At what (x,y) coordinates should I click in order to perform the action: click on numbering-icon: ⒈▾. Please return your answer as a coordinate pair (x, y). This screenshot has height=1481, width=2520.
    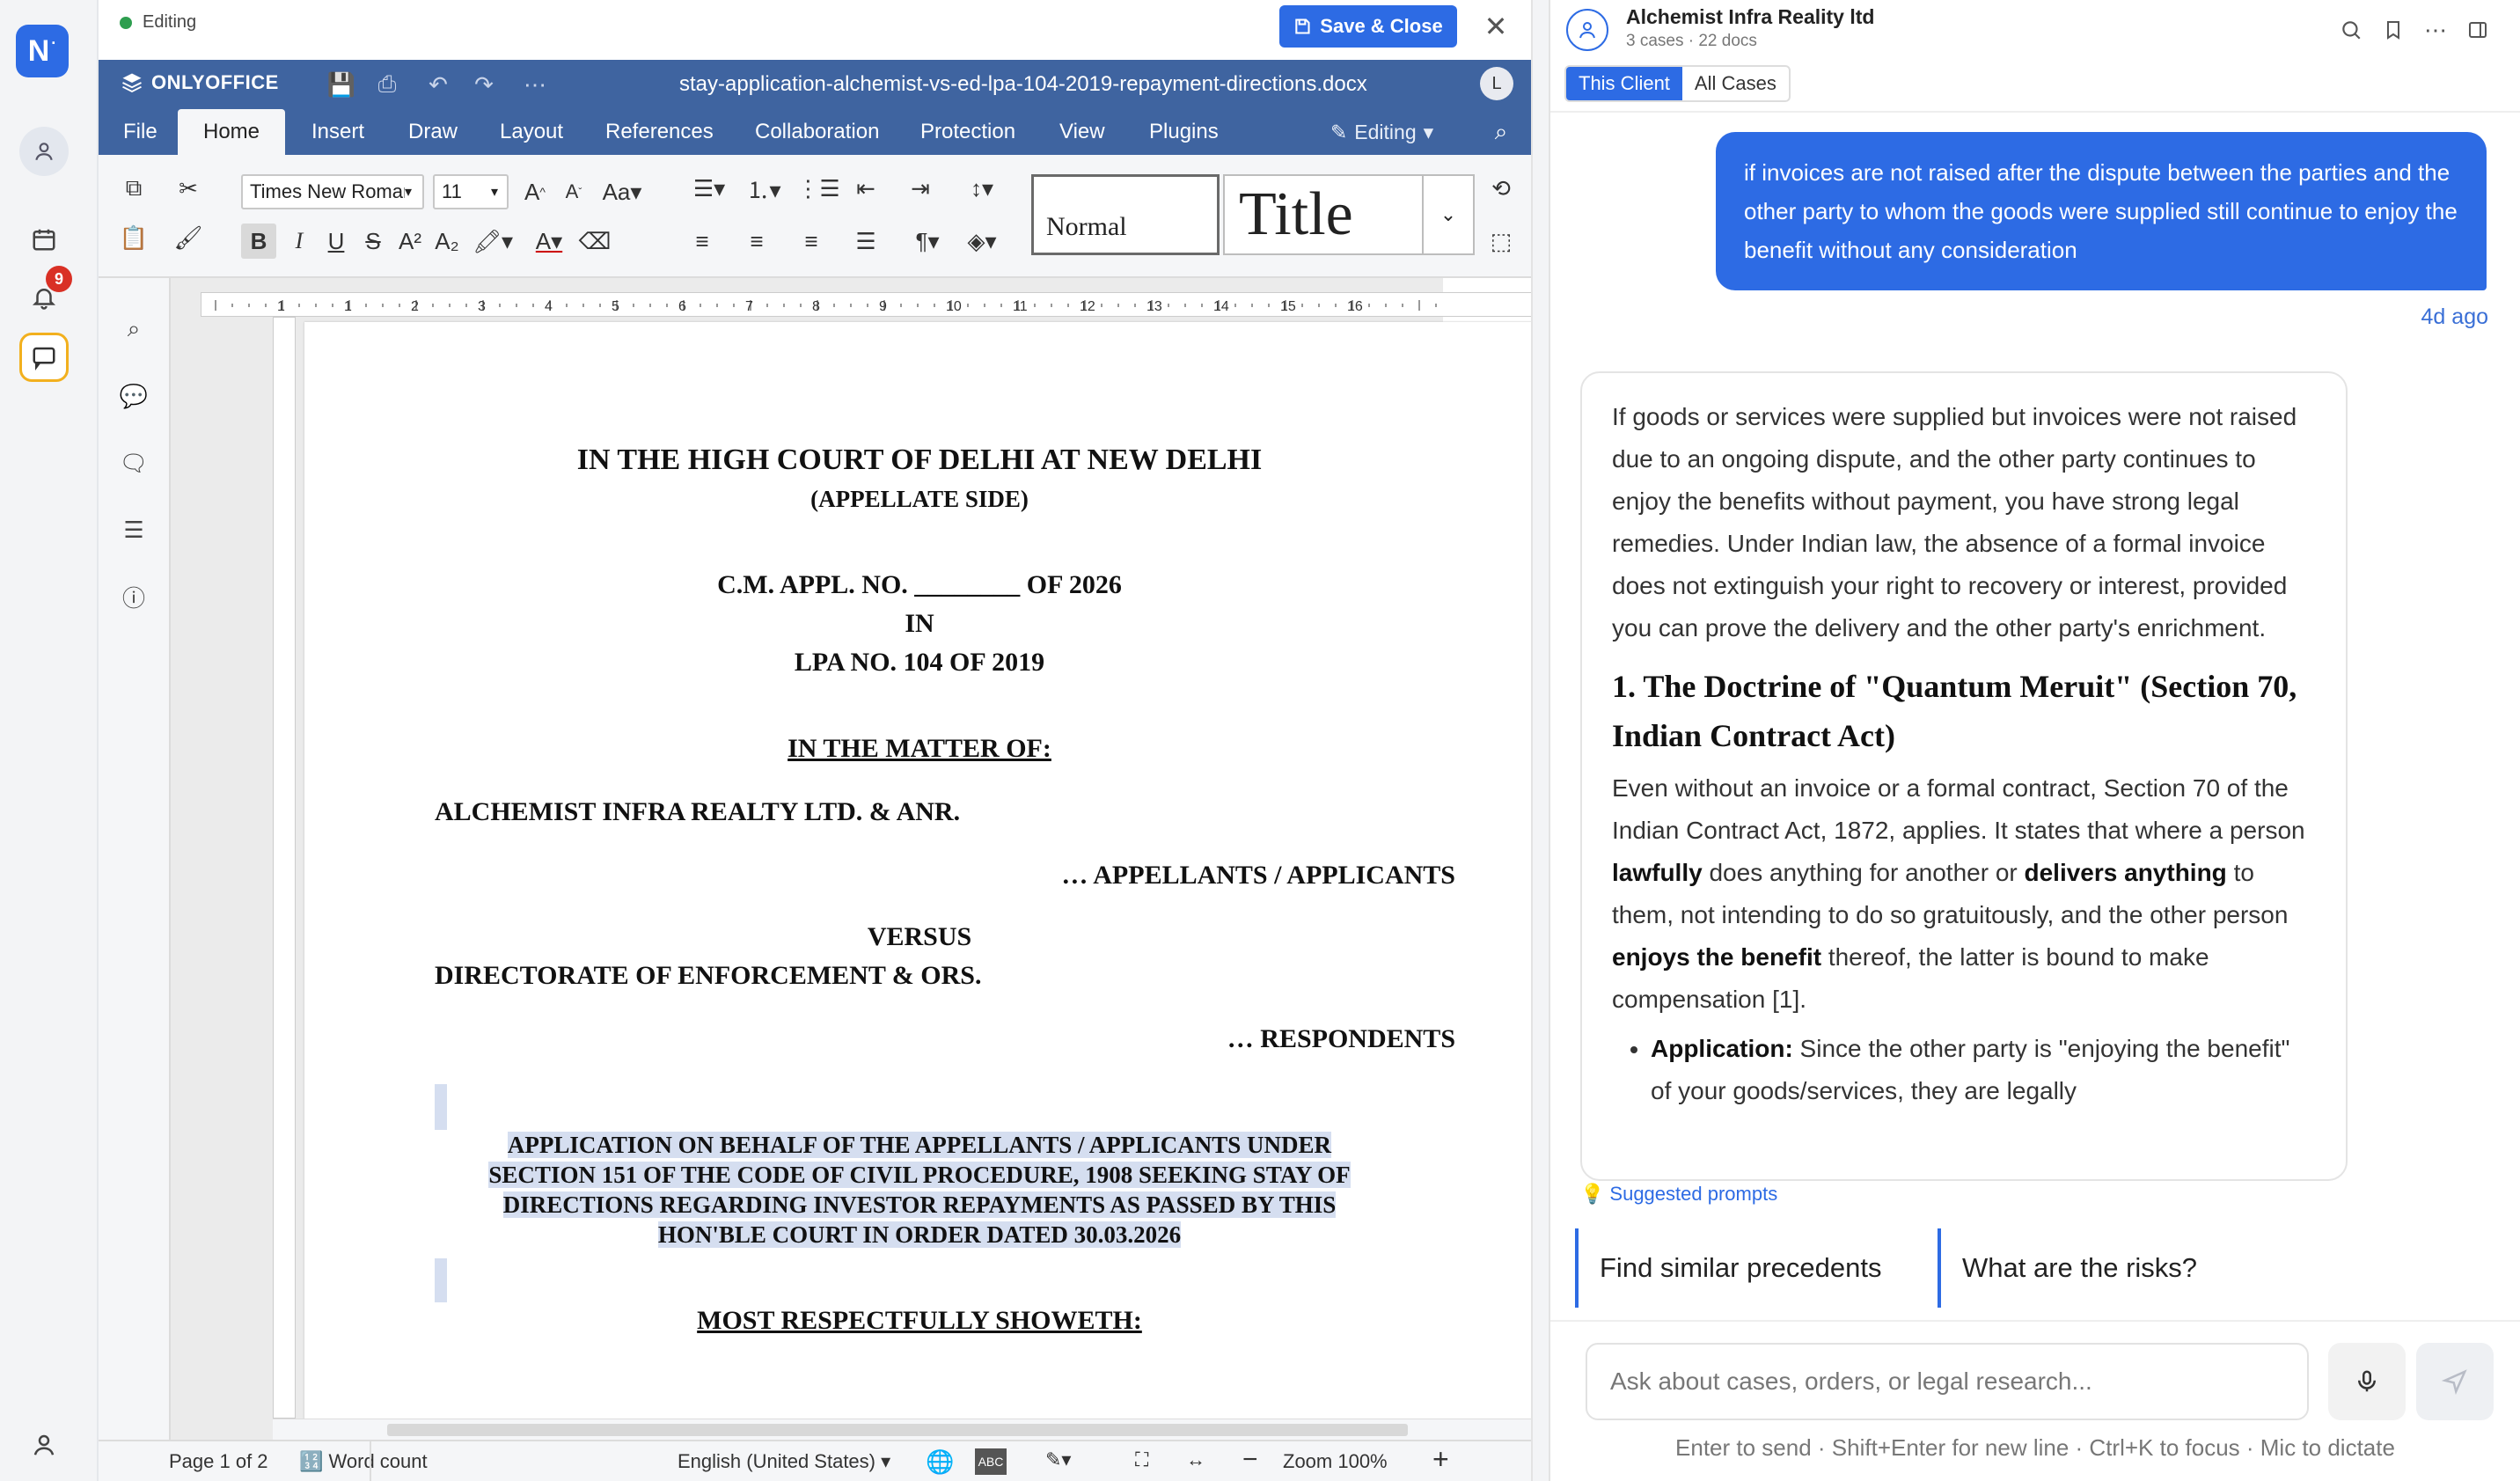
    Looking at the image, I should click on (763, 188).